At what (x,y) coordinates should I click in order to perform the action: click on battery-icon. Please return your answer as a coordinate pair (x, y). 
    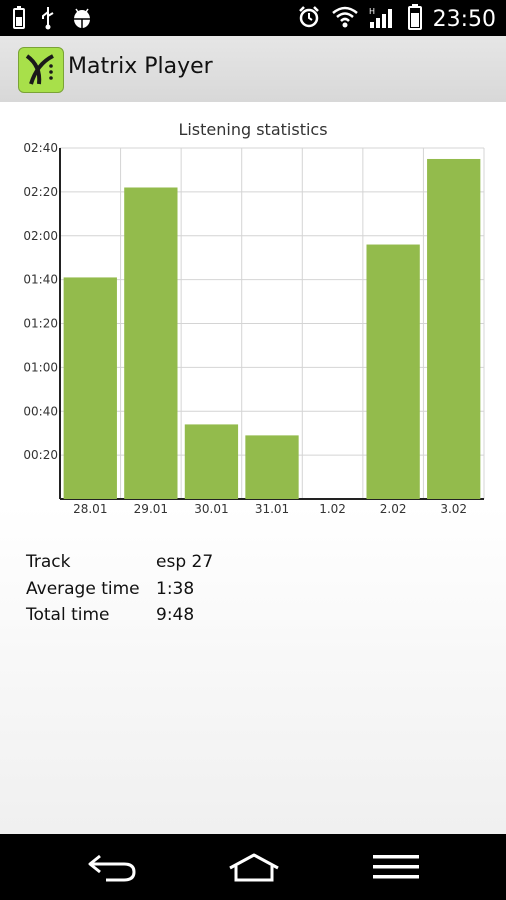
    Looking at the image, I should click on (415, 19).